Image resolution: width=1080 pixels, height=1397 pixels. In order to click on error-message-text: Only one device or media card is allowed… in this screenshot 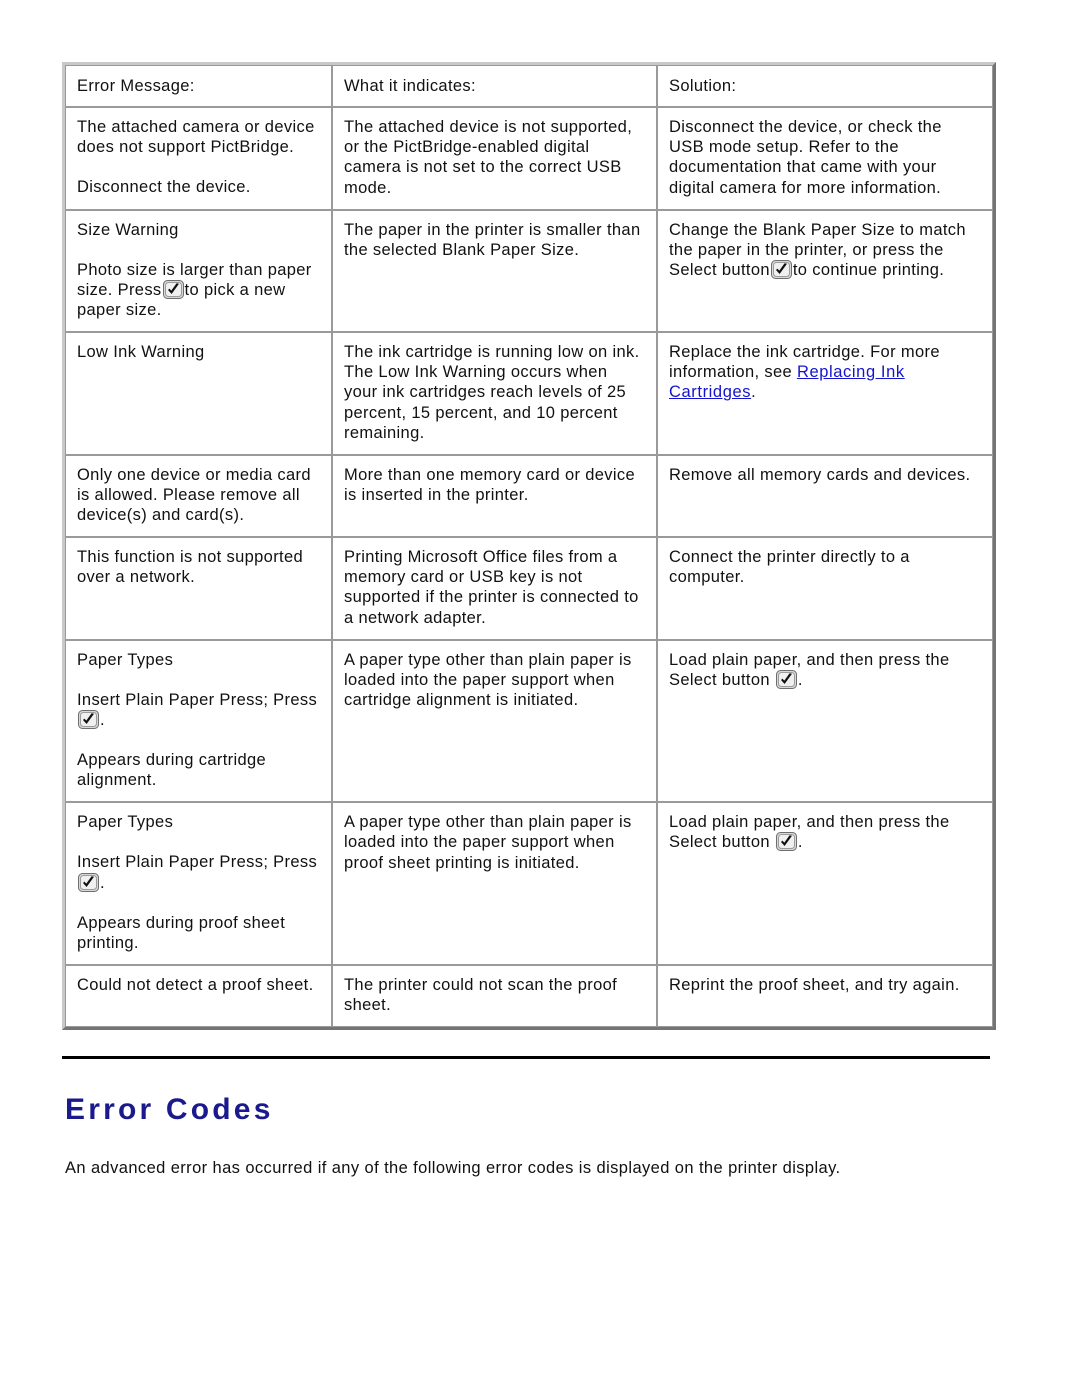, I will do `click(194, 494)`.